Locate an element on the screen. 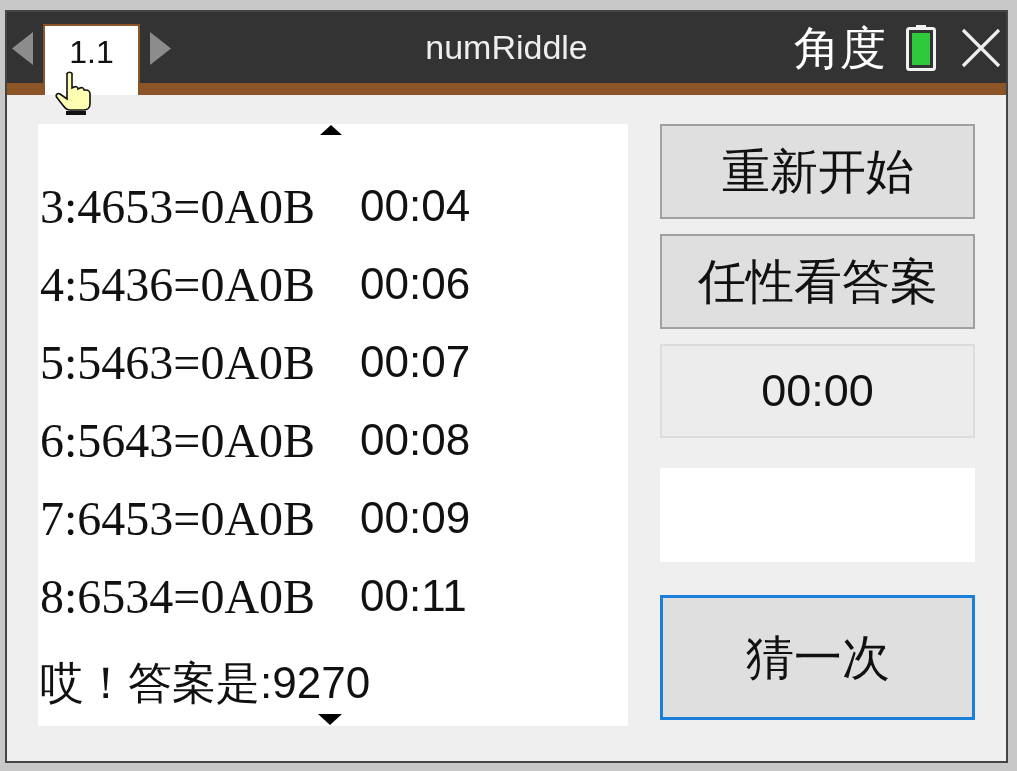  guess-time: 00:04 is located at coordinates (415, 206).